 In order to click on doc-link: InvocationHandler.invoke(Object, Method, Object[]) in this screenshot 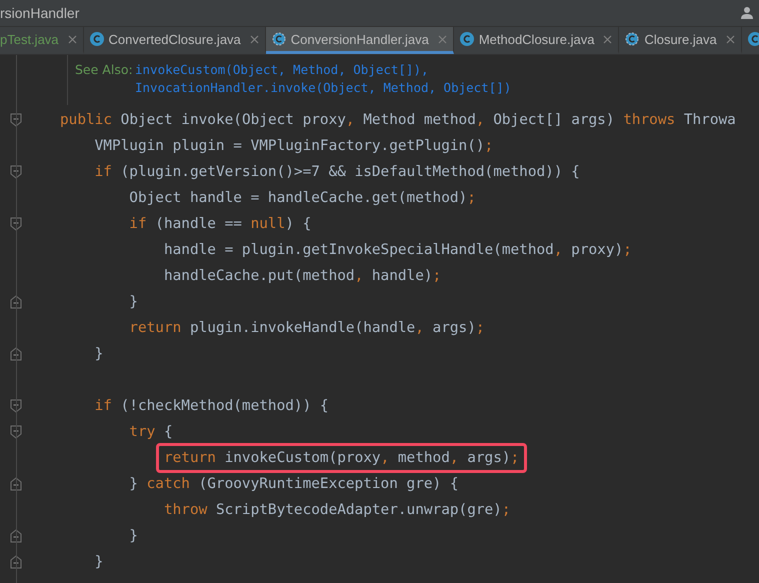, I will do `click(447, 88)`.